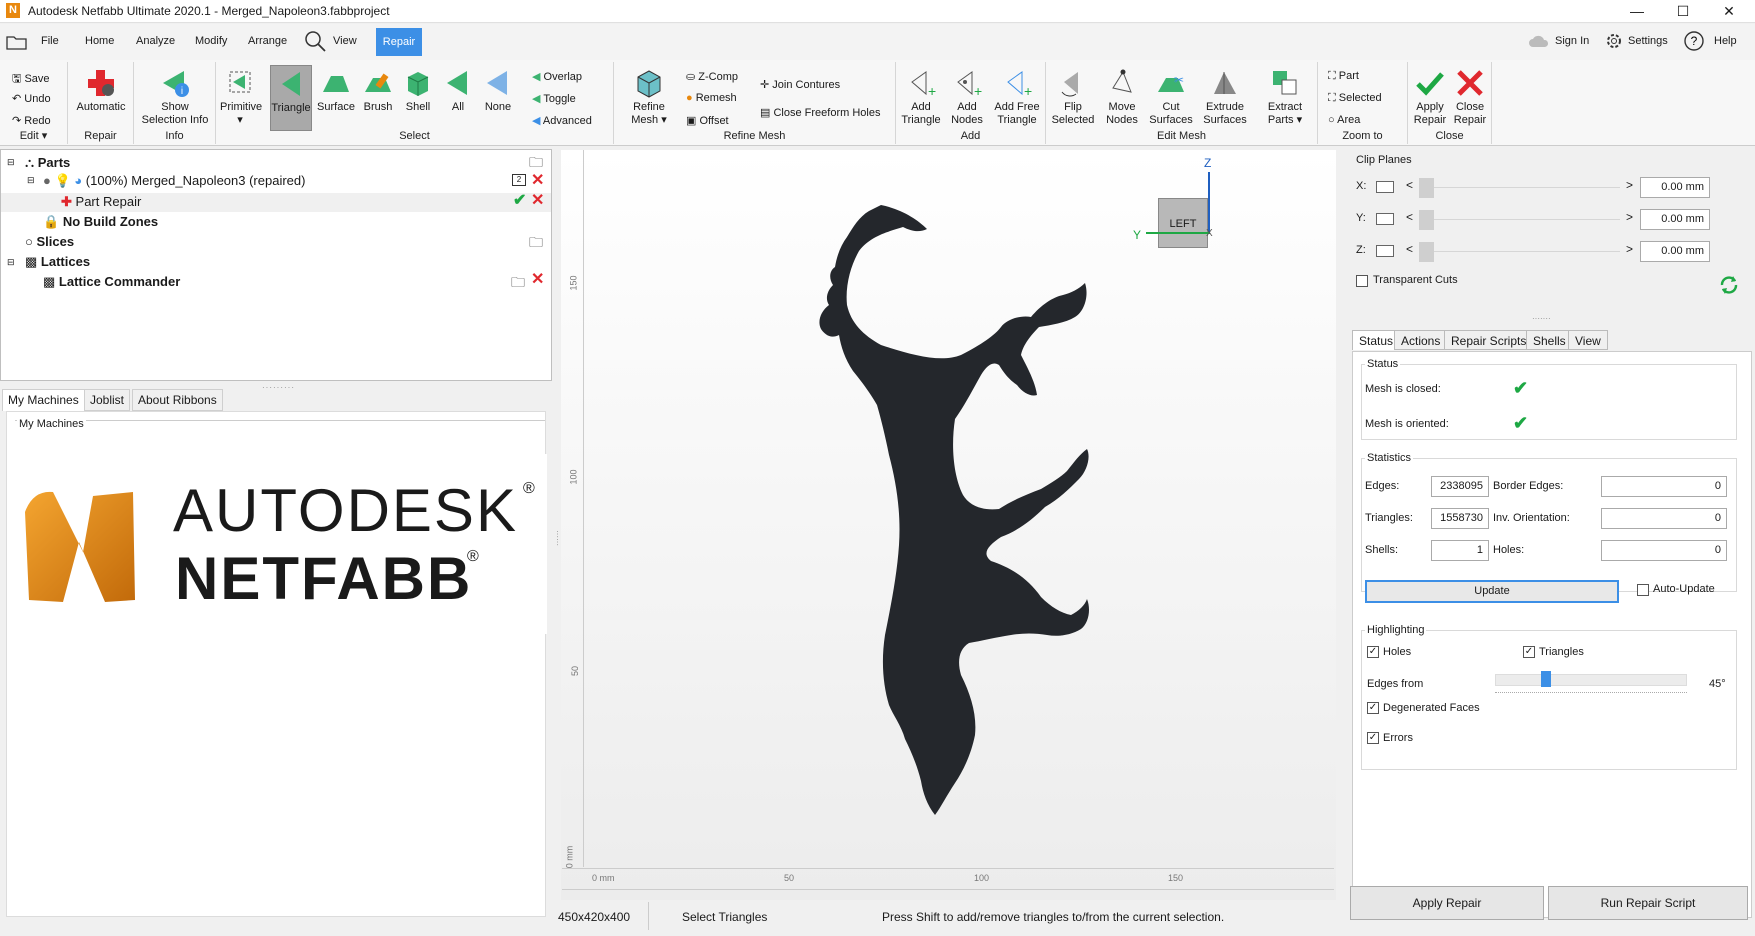  I want to click on holes-value: 0, so click(1664, 550).